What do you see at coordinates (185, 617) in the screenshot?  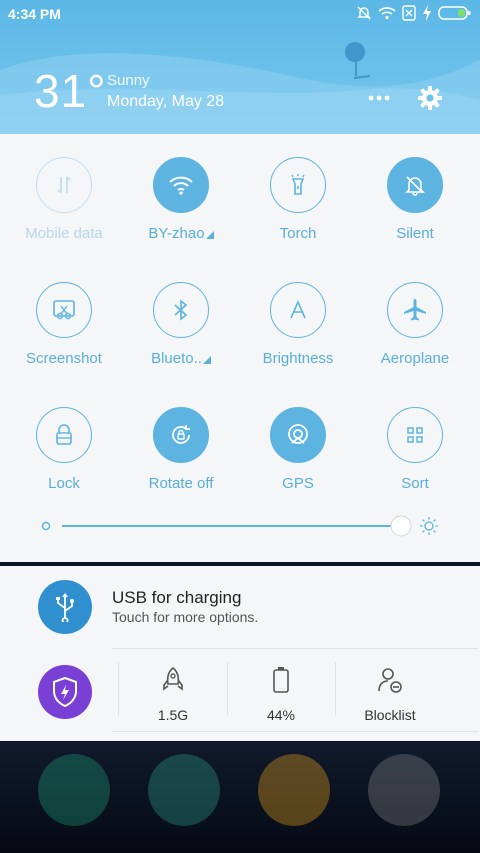 I see `notification-subtitle: Touch for more options.` at bounding box center [185, 617].